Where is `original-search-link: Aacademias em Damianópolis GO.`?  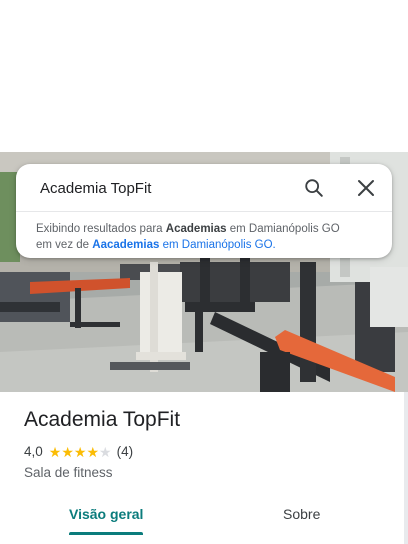
original-search-link: Aacademias em Damianópolis GO. is located at coordinates (183, 245).